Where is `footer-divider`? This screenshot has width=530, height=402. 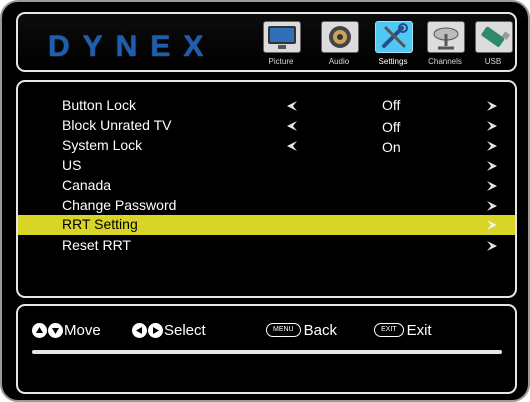
footer-divider is located at coordinates (267, 352).